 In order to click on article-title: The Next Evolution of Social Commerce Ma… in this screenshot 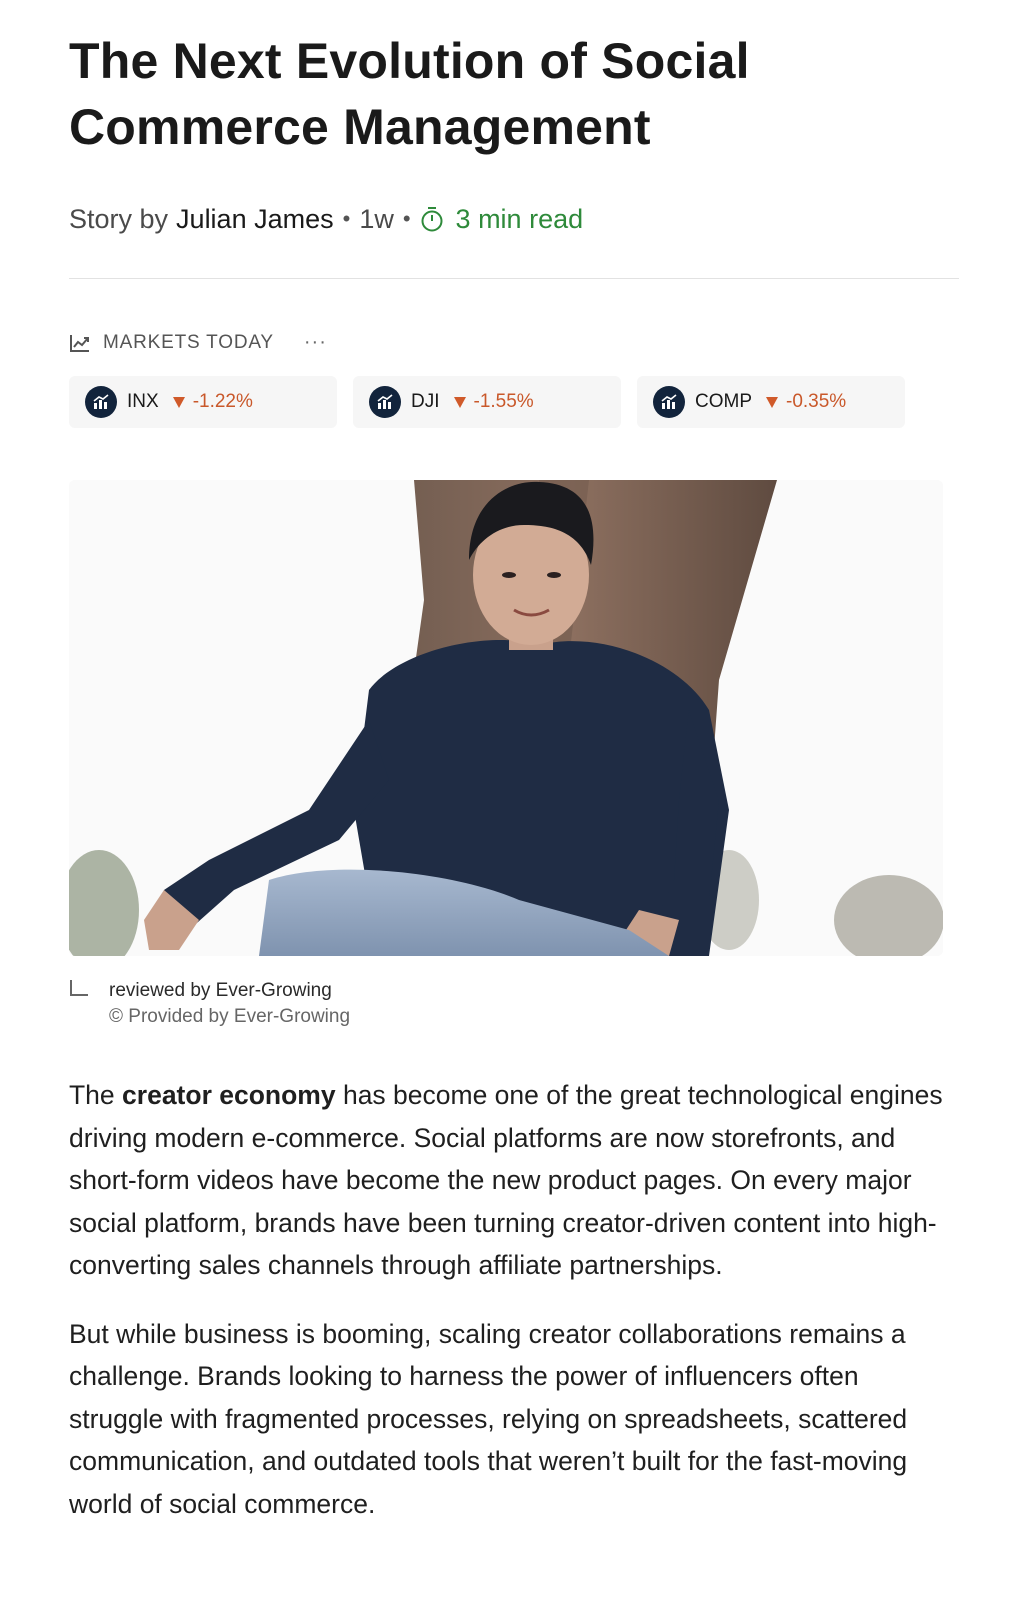, I will do `click(409, 94)`.